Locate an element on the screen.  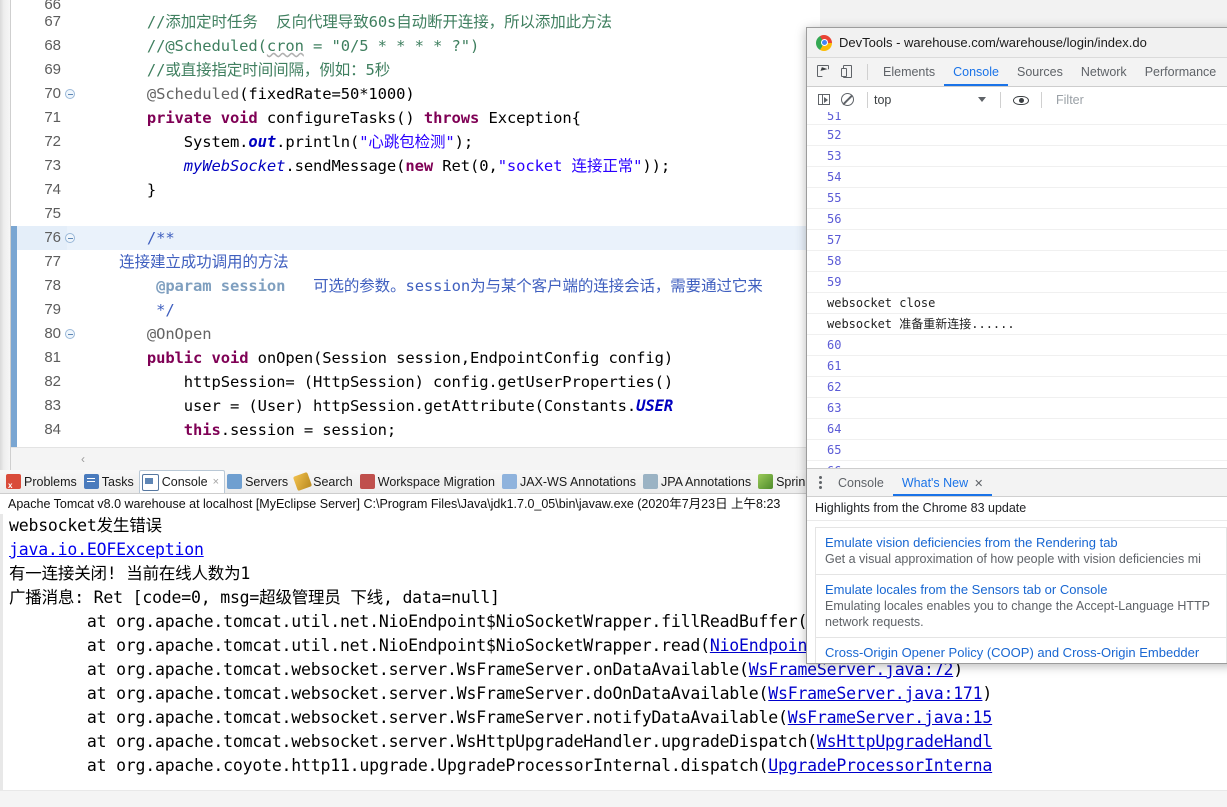
devtools-tab-performance: Performance is located at coordinates (1181, 72).